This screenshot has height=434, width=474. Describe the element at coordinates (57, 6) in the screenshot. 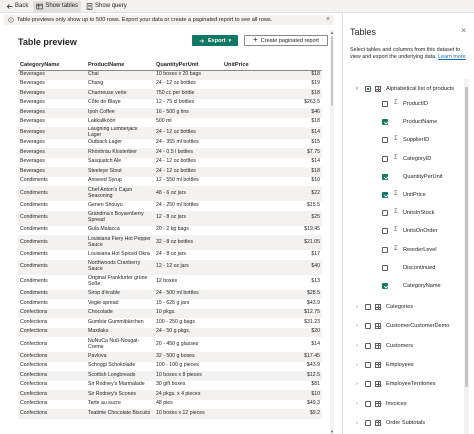

I see `show-tables-button: Show tables` at that location.